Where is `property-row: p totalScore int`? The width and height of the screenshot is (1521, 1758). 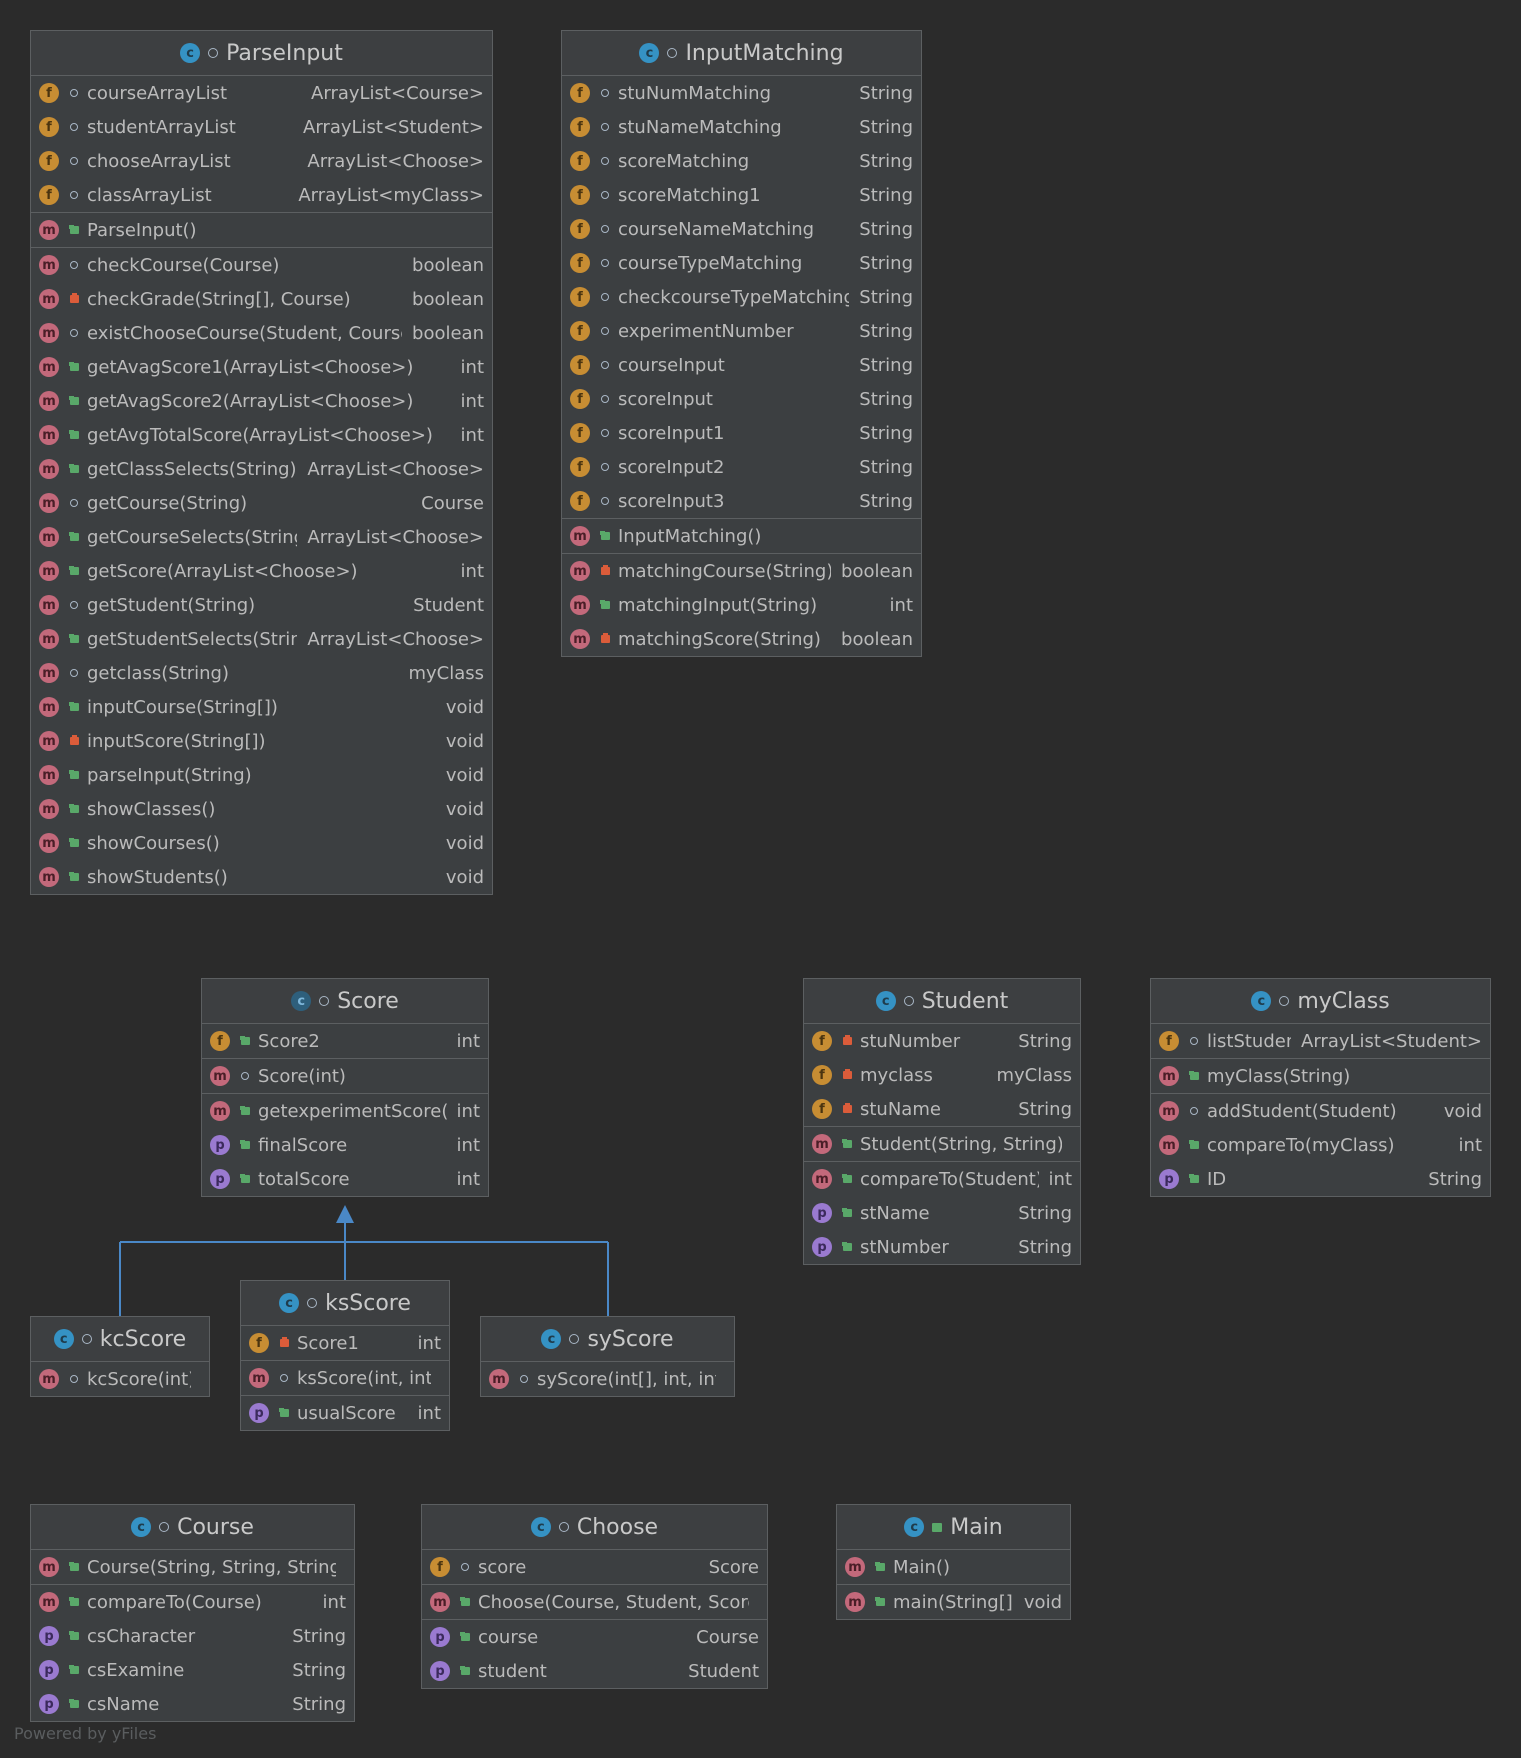
property-row: p totalScore int is located at coordinates (345, 1179).